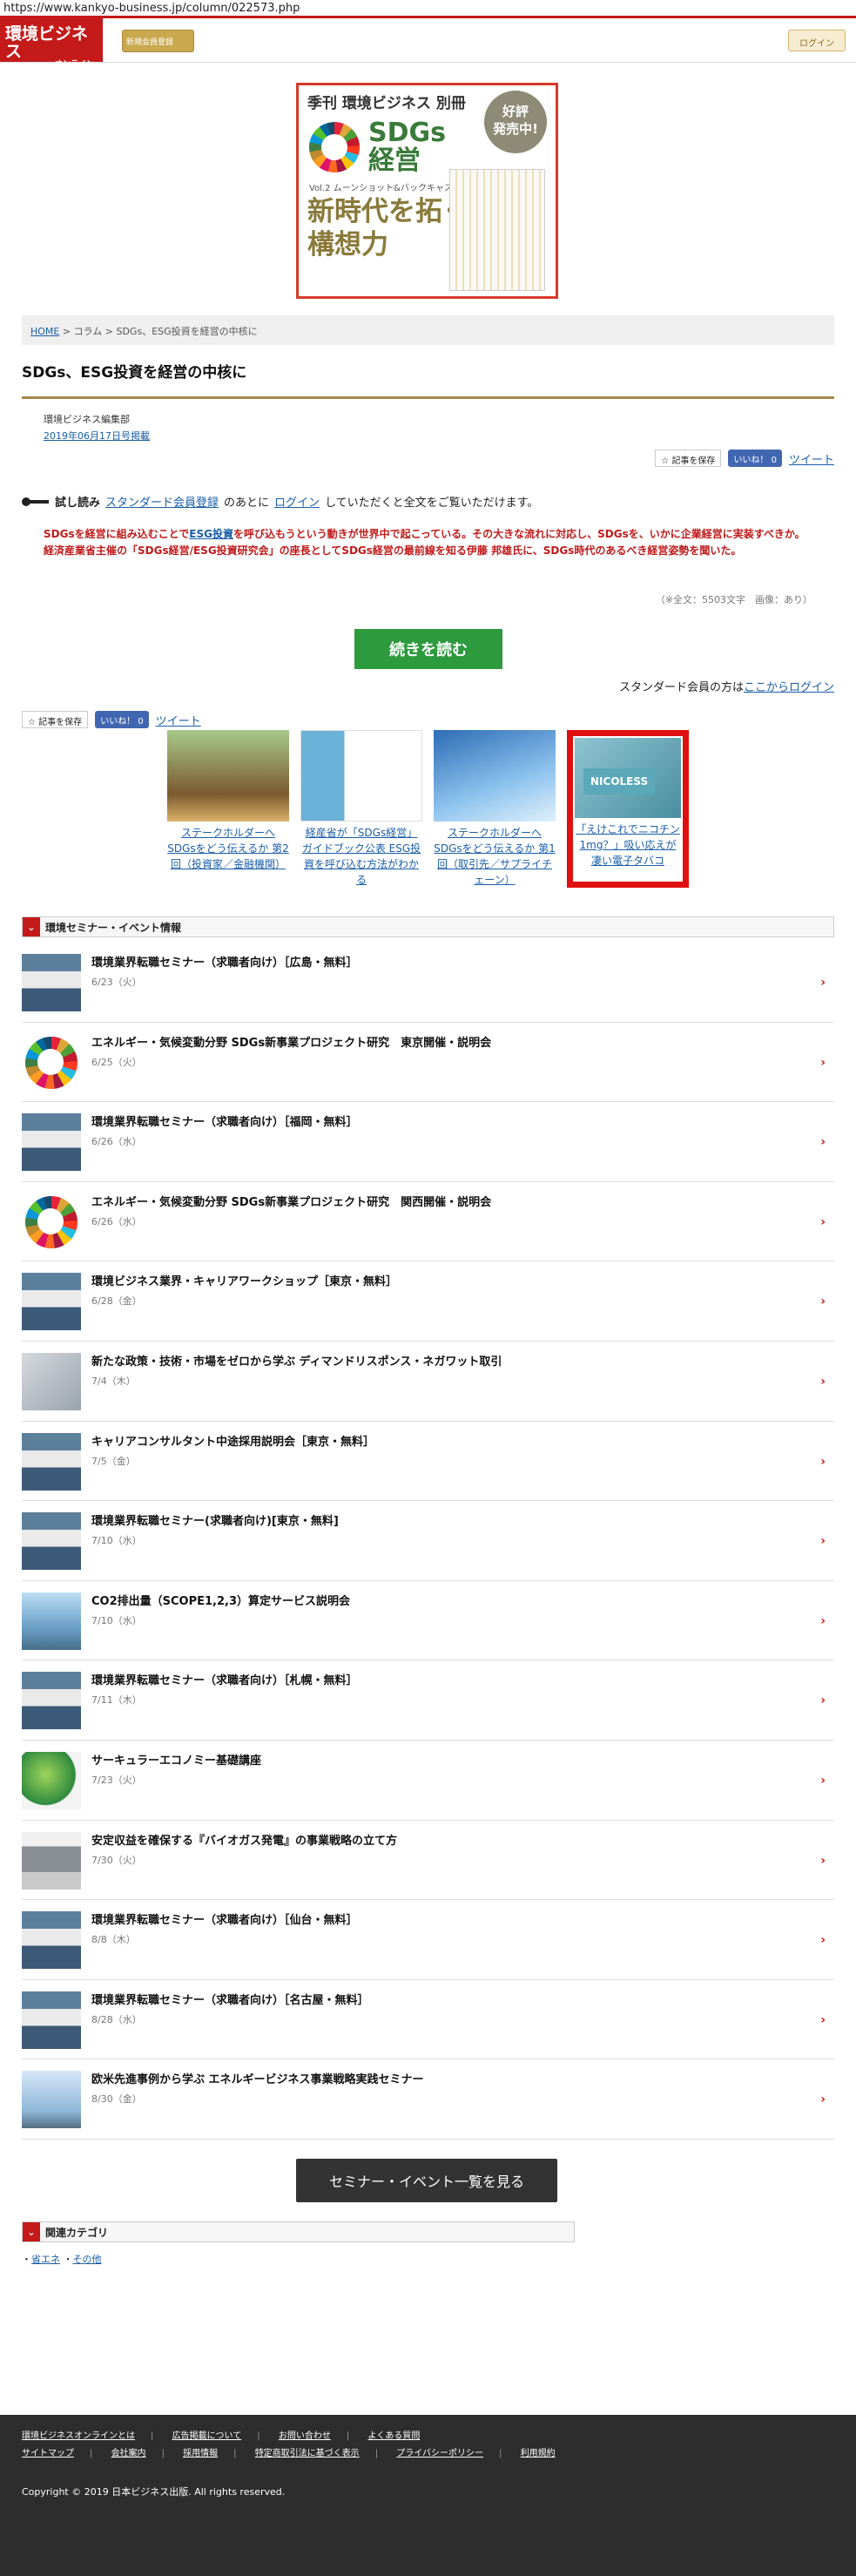 This screenshot has height=2576, width=856. Describe the element at coordinates (56, 719) in the screenshot. I see `save-article-button-bottom: ☆ 記事を保存` at that location.